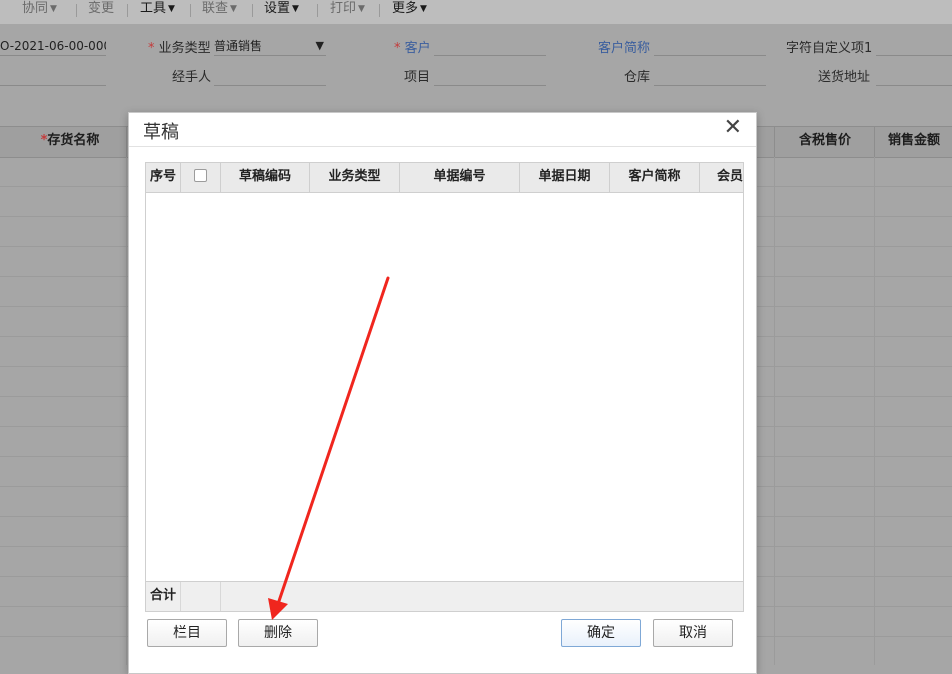 Image resolution: width=952 pixels, height=674 pixels. I want to click on toolbar-collaborate: 协同 ▼, so click(39, 10).